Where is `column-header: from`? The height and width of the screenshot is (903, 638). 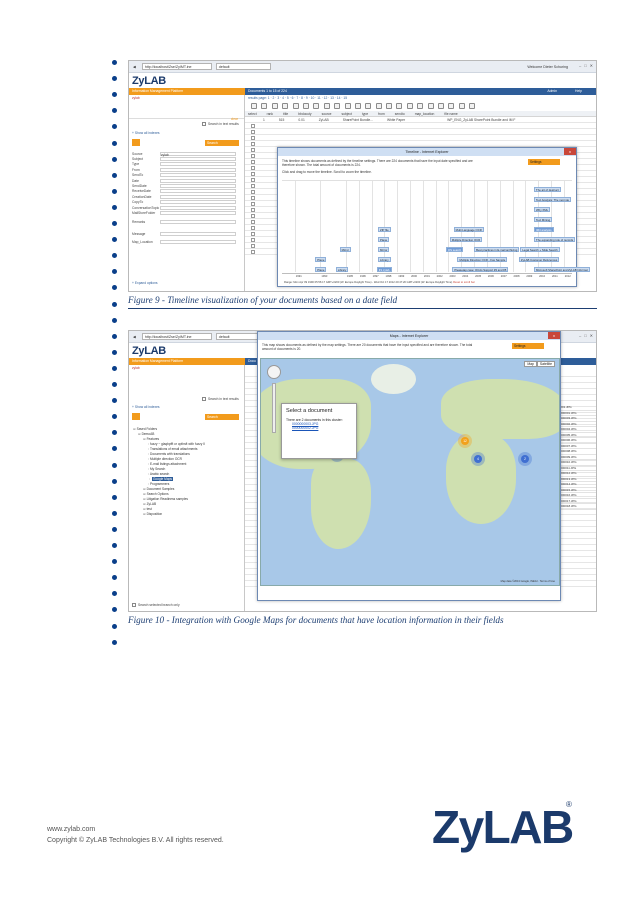
column-header: from is located at coordinates (381, 113).